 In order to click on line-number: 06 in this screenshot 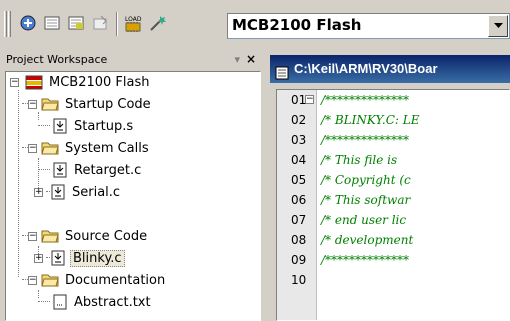, I will do `click(299, 200)`.